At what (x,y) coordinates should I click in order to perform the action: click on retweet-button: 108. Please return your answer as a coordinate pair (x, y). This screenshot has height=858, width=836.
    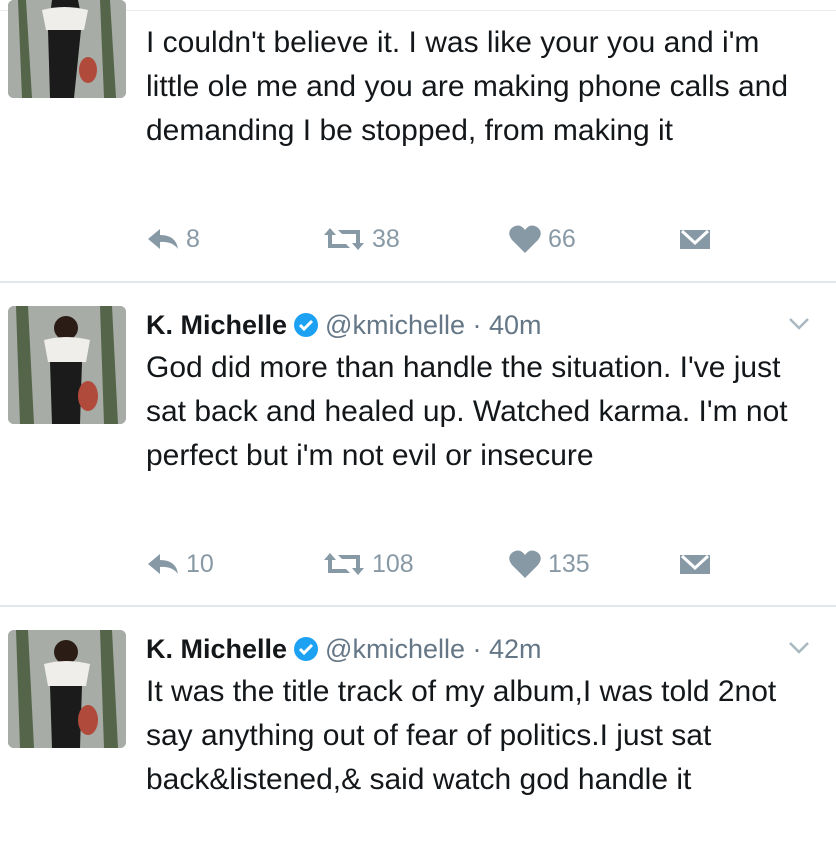
    Looking at the image, I should click on (368, 564).